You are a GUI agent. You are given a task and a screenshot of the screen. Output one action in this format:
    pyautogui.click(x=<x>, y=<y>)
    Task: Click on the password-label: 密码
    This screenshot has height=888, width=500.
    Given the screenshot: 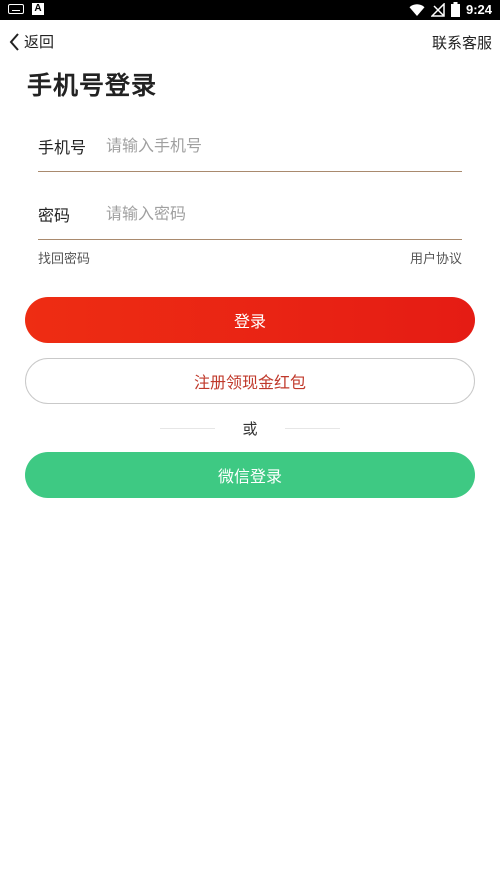 What is the action you would take?
    pyautogui.click(x=54, y=215)
    